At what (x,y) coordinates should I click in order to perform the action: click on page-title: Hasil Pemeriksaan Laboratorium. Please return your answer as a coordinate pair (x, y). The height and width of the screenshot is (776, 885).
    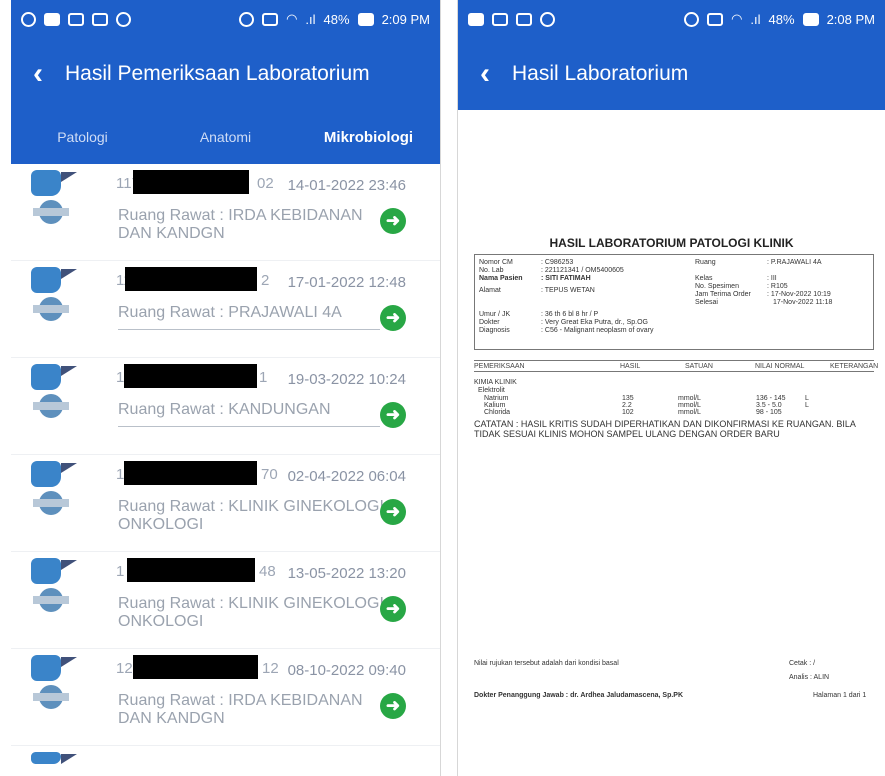
    Looking at the image, I should click on (217, 73).